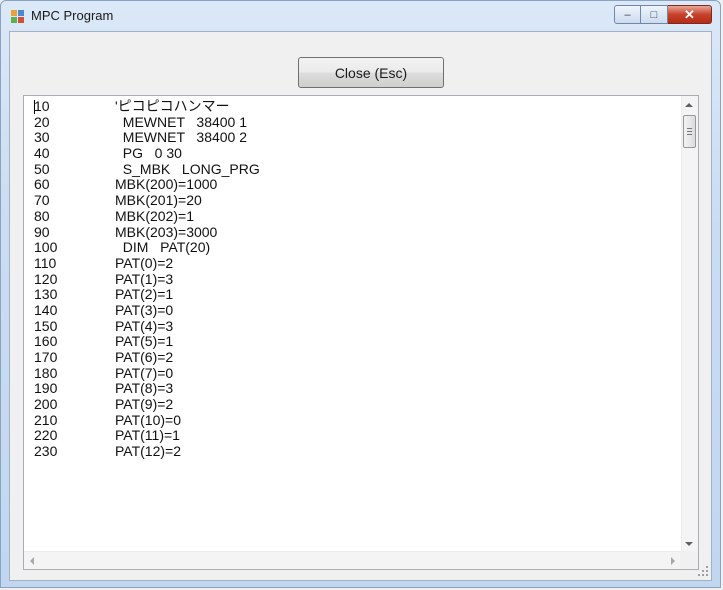 The width and height of the screenshot is (723, 590). I want to click on line-number: 190, so click(46, 388).